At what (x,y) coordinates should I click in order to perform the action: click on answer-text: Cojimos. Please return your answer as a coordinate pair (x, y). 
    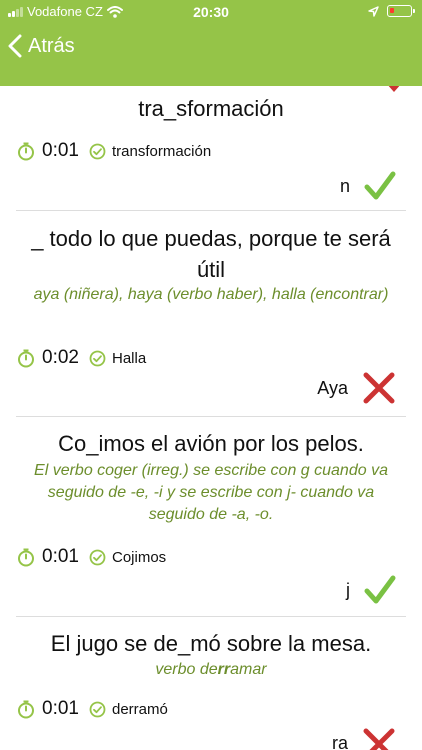
    Looking at the image, I should click on (139, 557).